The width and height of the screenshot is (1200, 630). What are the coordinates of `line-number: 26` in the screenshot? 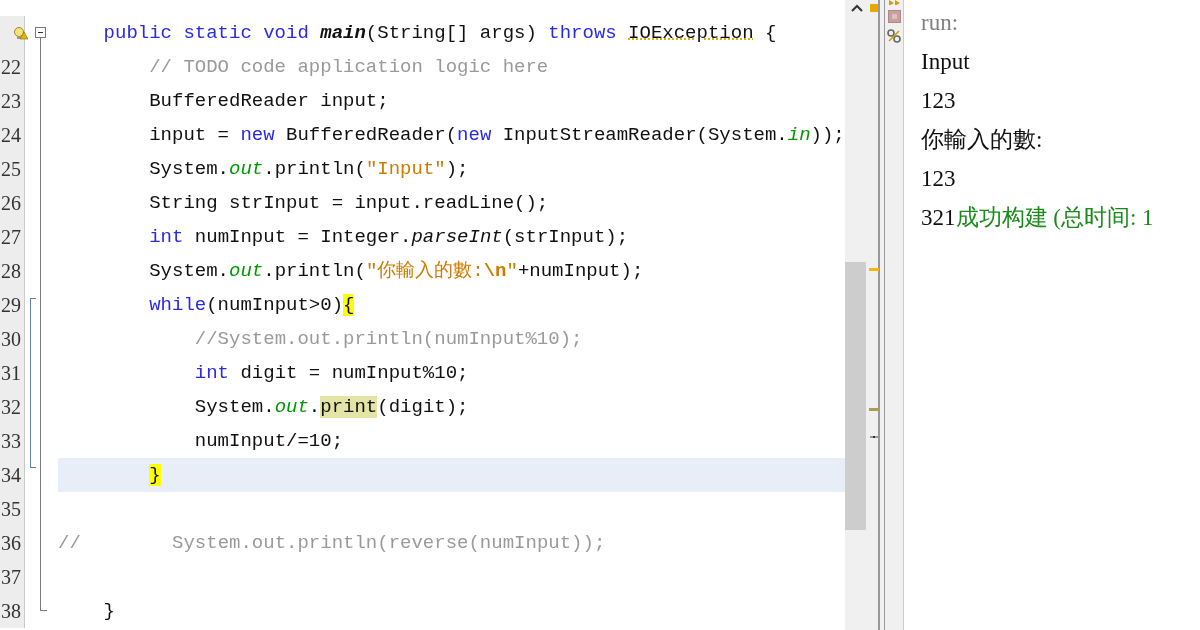 It's located at (11, 203).